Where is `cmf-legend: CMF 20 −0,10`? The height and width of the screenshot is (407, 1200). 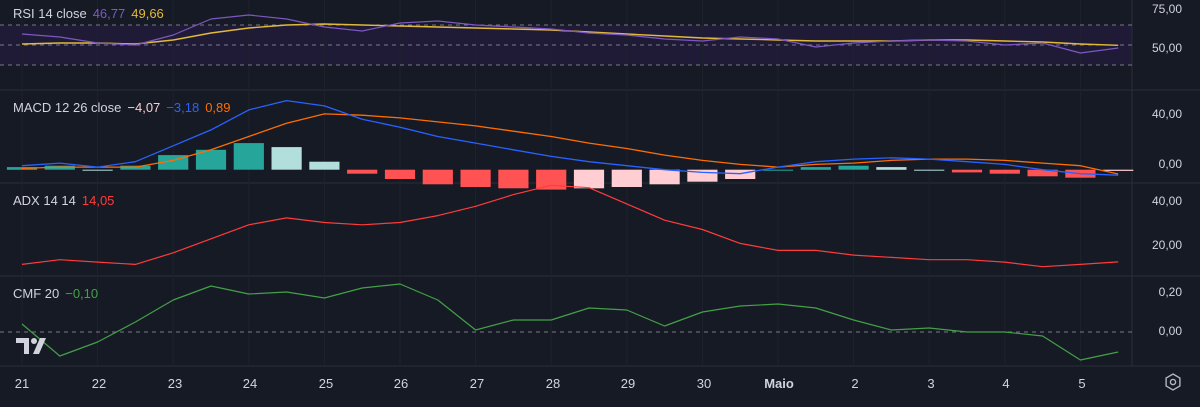 cmf-legend: CMF 20 −0,10 is located at coordinates (55, 293).